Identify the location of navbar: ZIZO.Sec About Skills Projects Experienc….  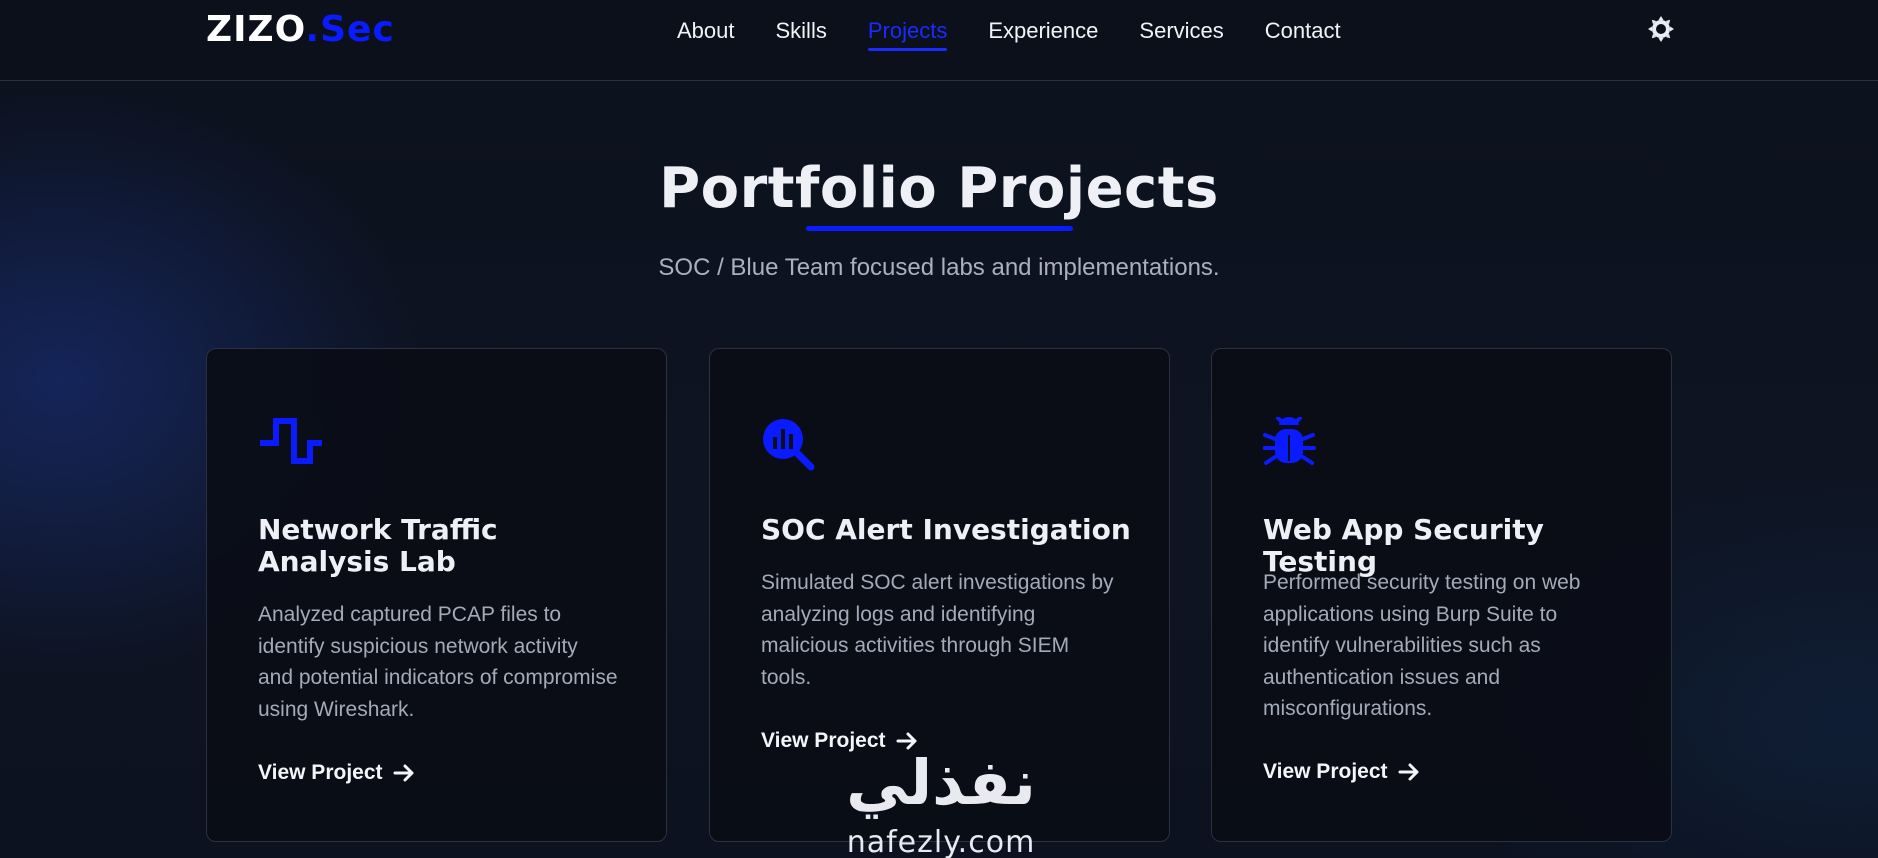
(939, 40).